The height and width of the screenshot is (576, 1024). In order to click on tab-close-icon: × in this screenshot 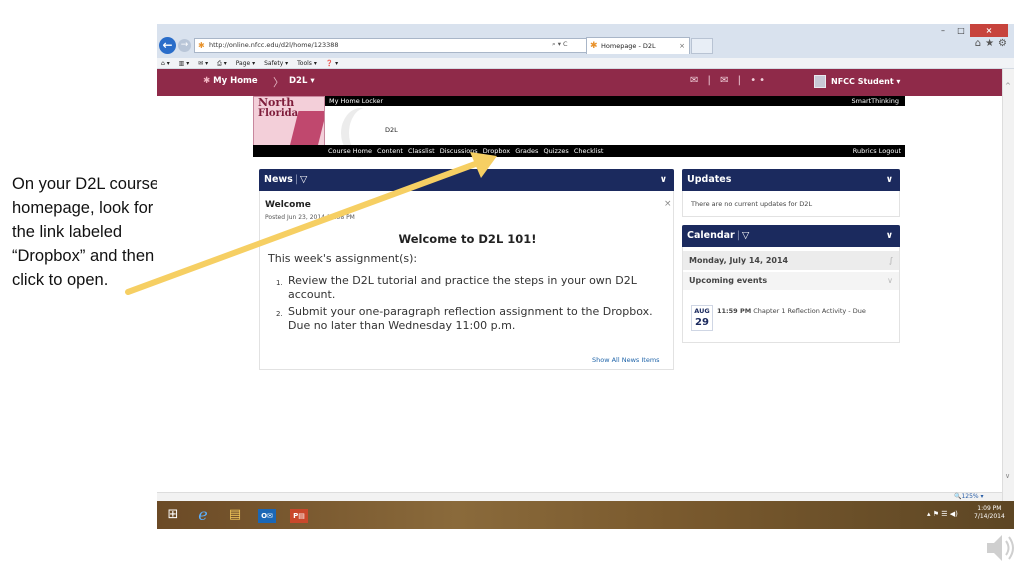, I will do `click(682, 46)`.